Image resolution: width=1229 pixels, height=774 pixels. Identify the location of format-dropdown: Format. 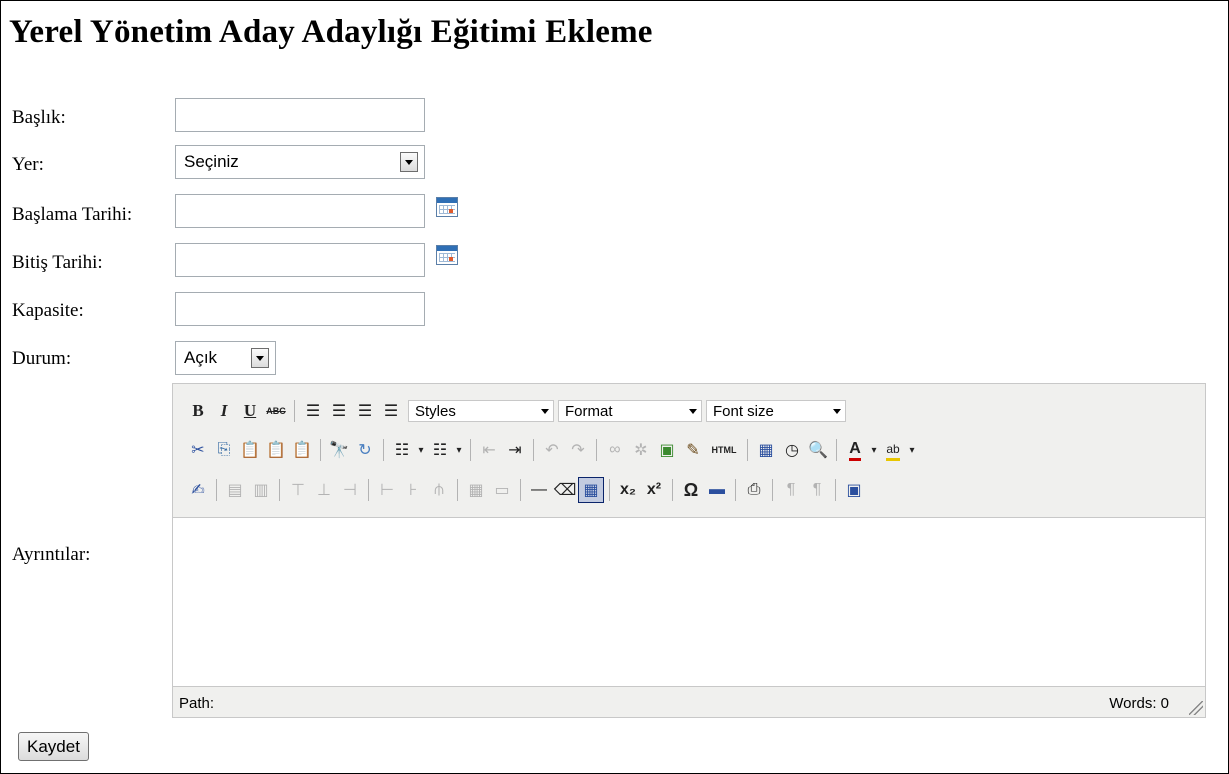
(630, 411).